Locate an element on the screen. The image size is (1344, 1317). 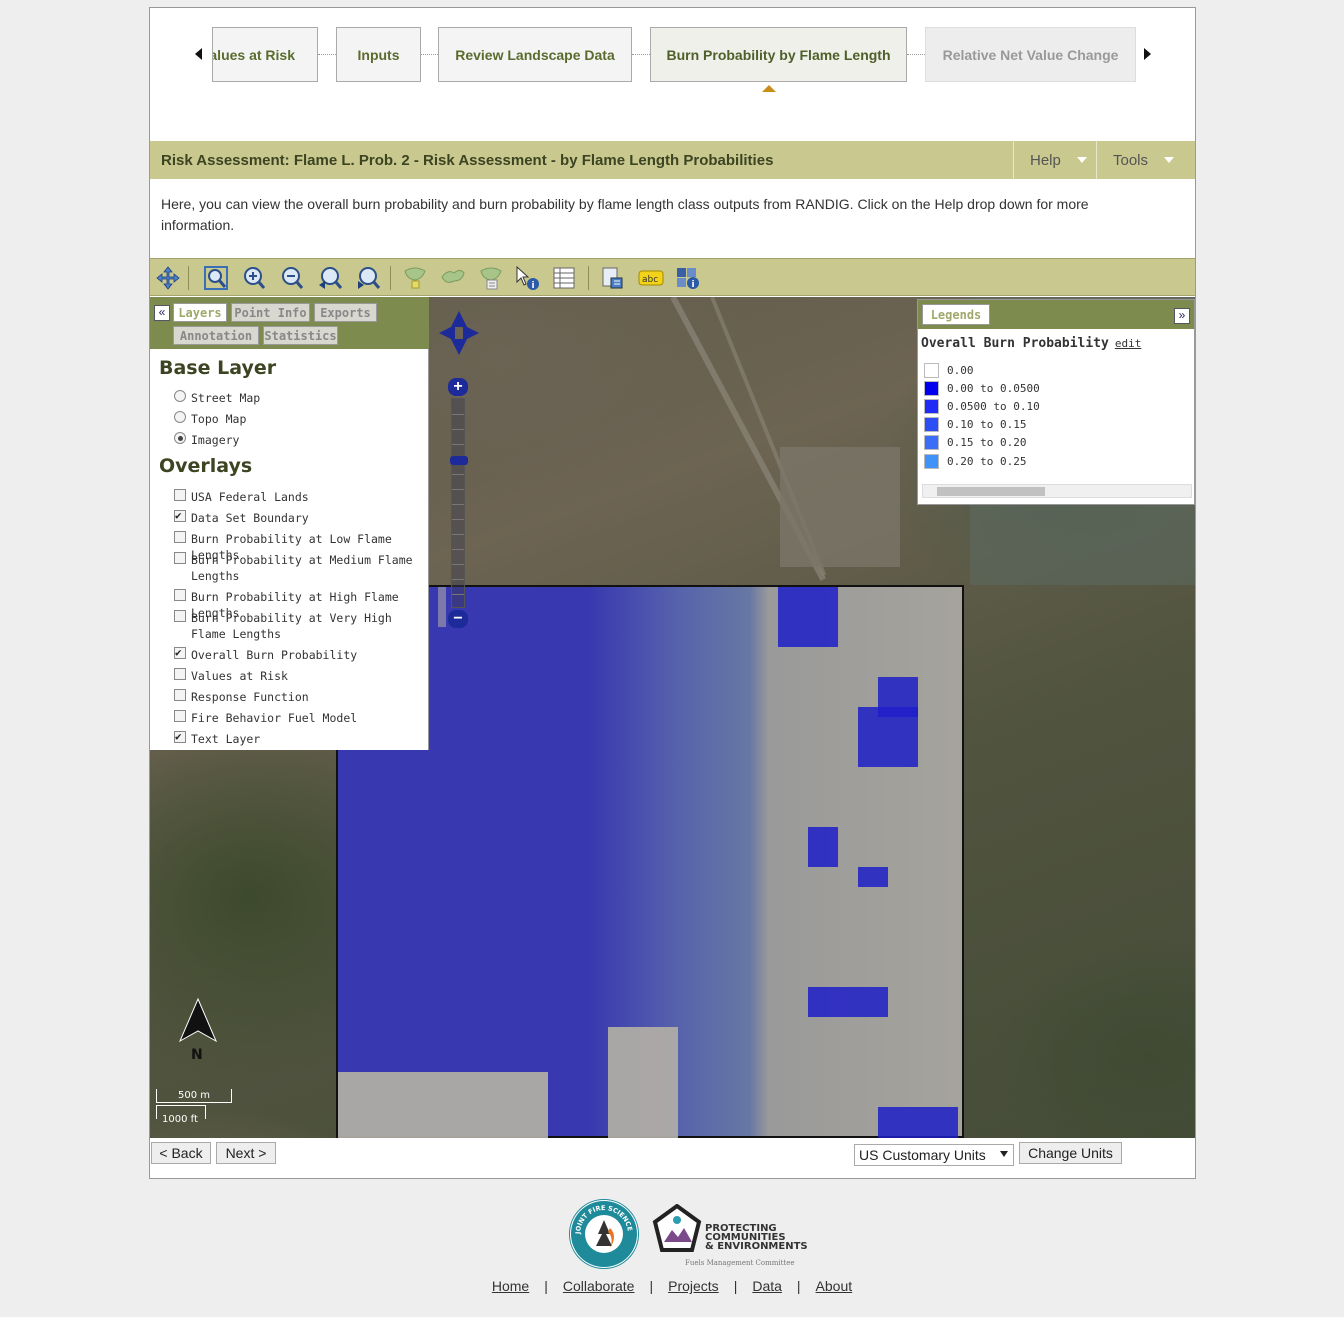
tab-statistics: Statistics is located at coordinates (300, 335).